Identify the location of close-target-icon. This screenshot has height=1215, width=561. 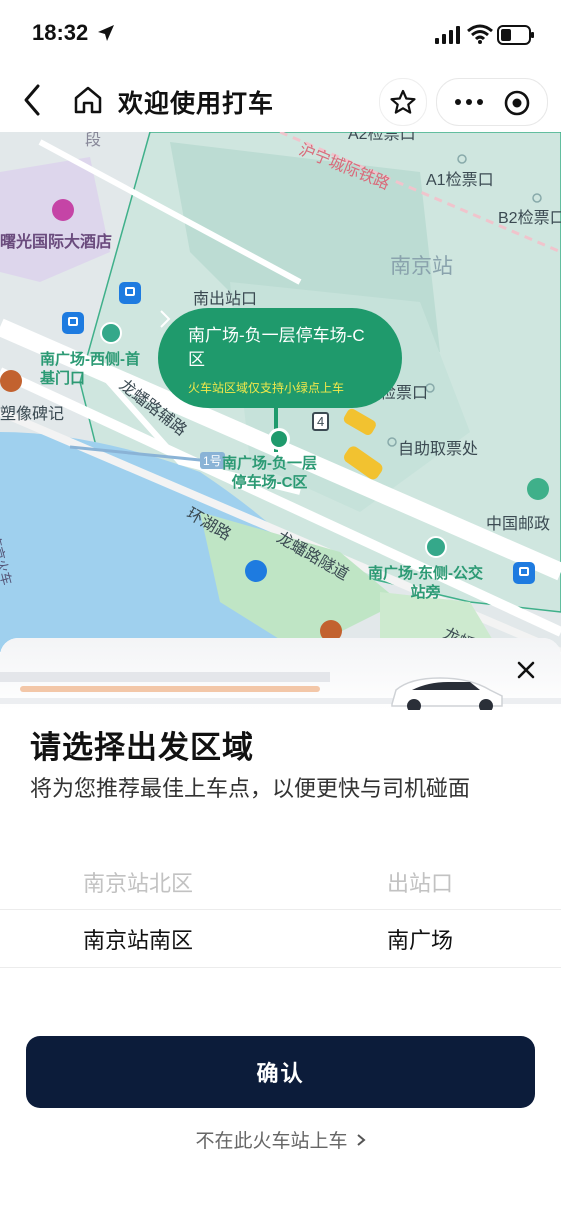
(517, 103).